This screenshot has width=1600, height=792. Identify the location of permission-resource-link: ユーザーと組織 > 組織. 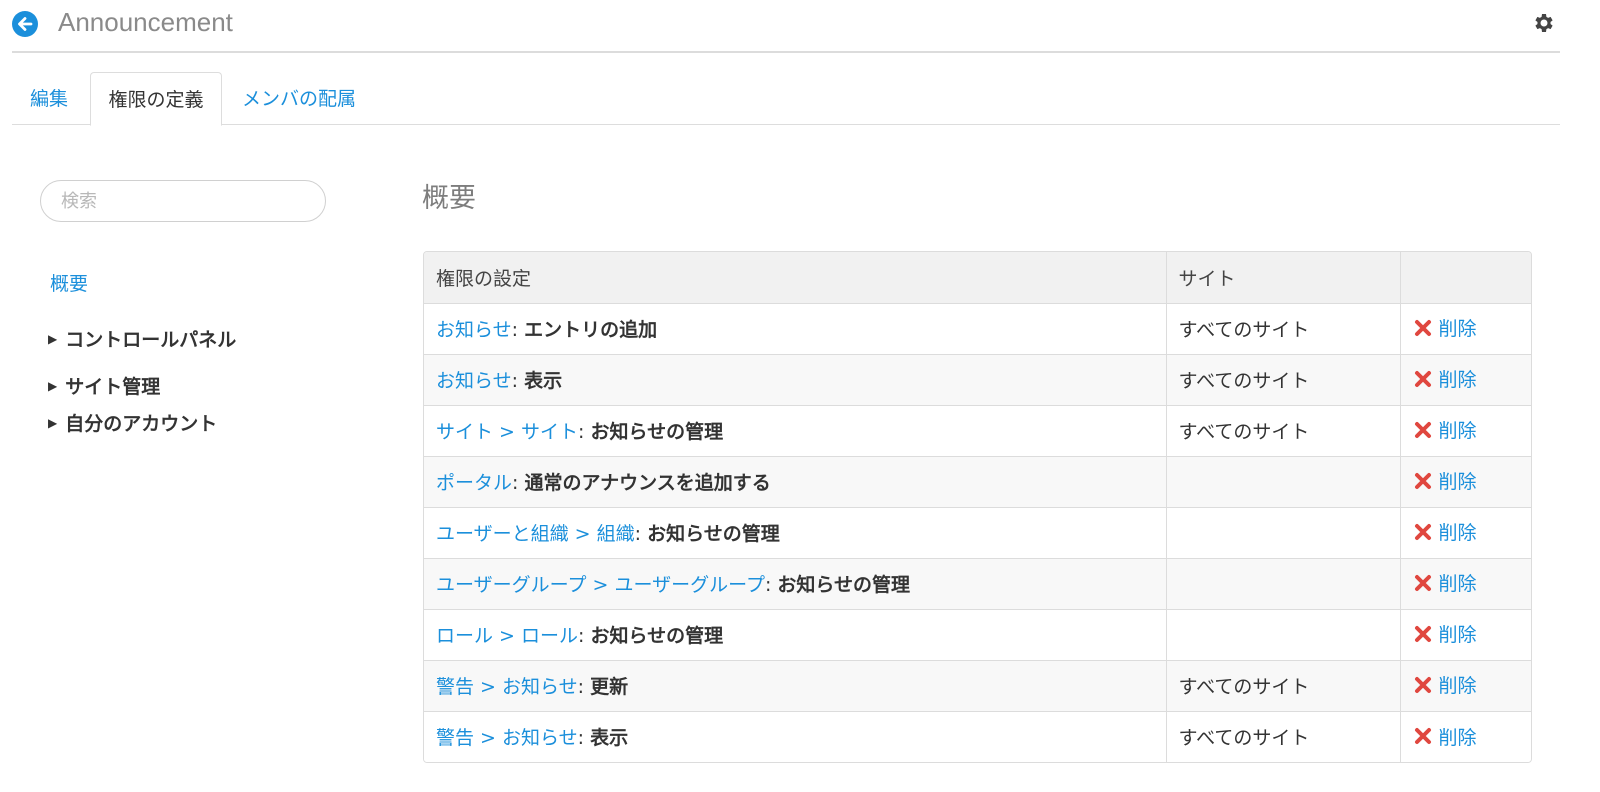
(535, 534).